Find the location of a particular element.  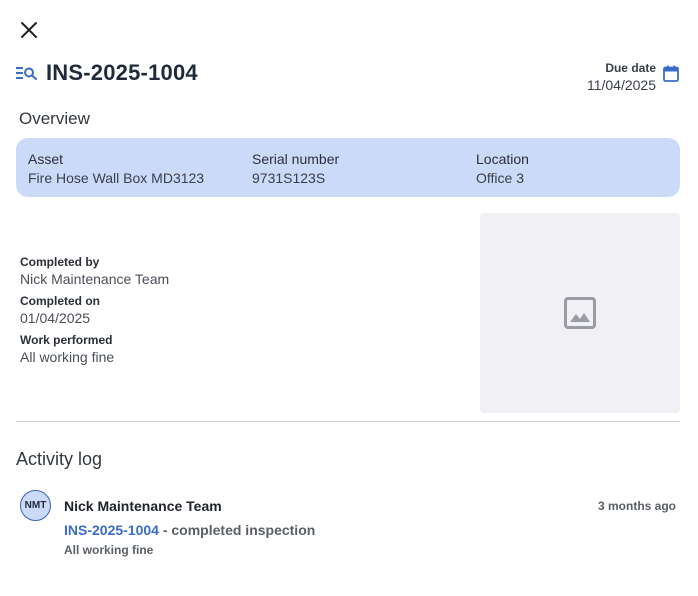

serial-field: Serial number 9731S123S is located at coordinates (295, 168).